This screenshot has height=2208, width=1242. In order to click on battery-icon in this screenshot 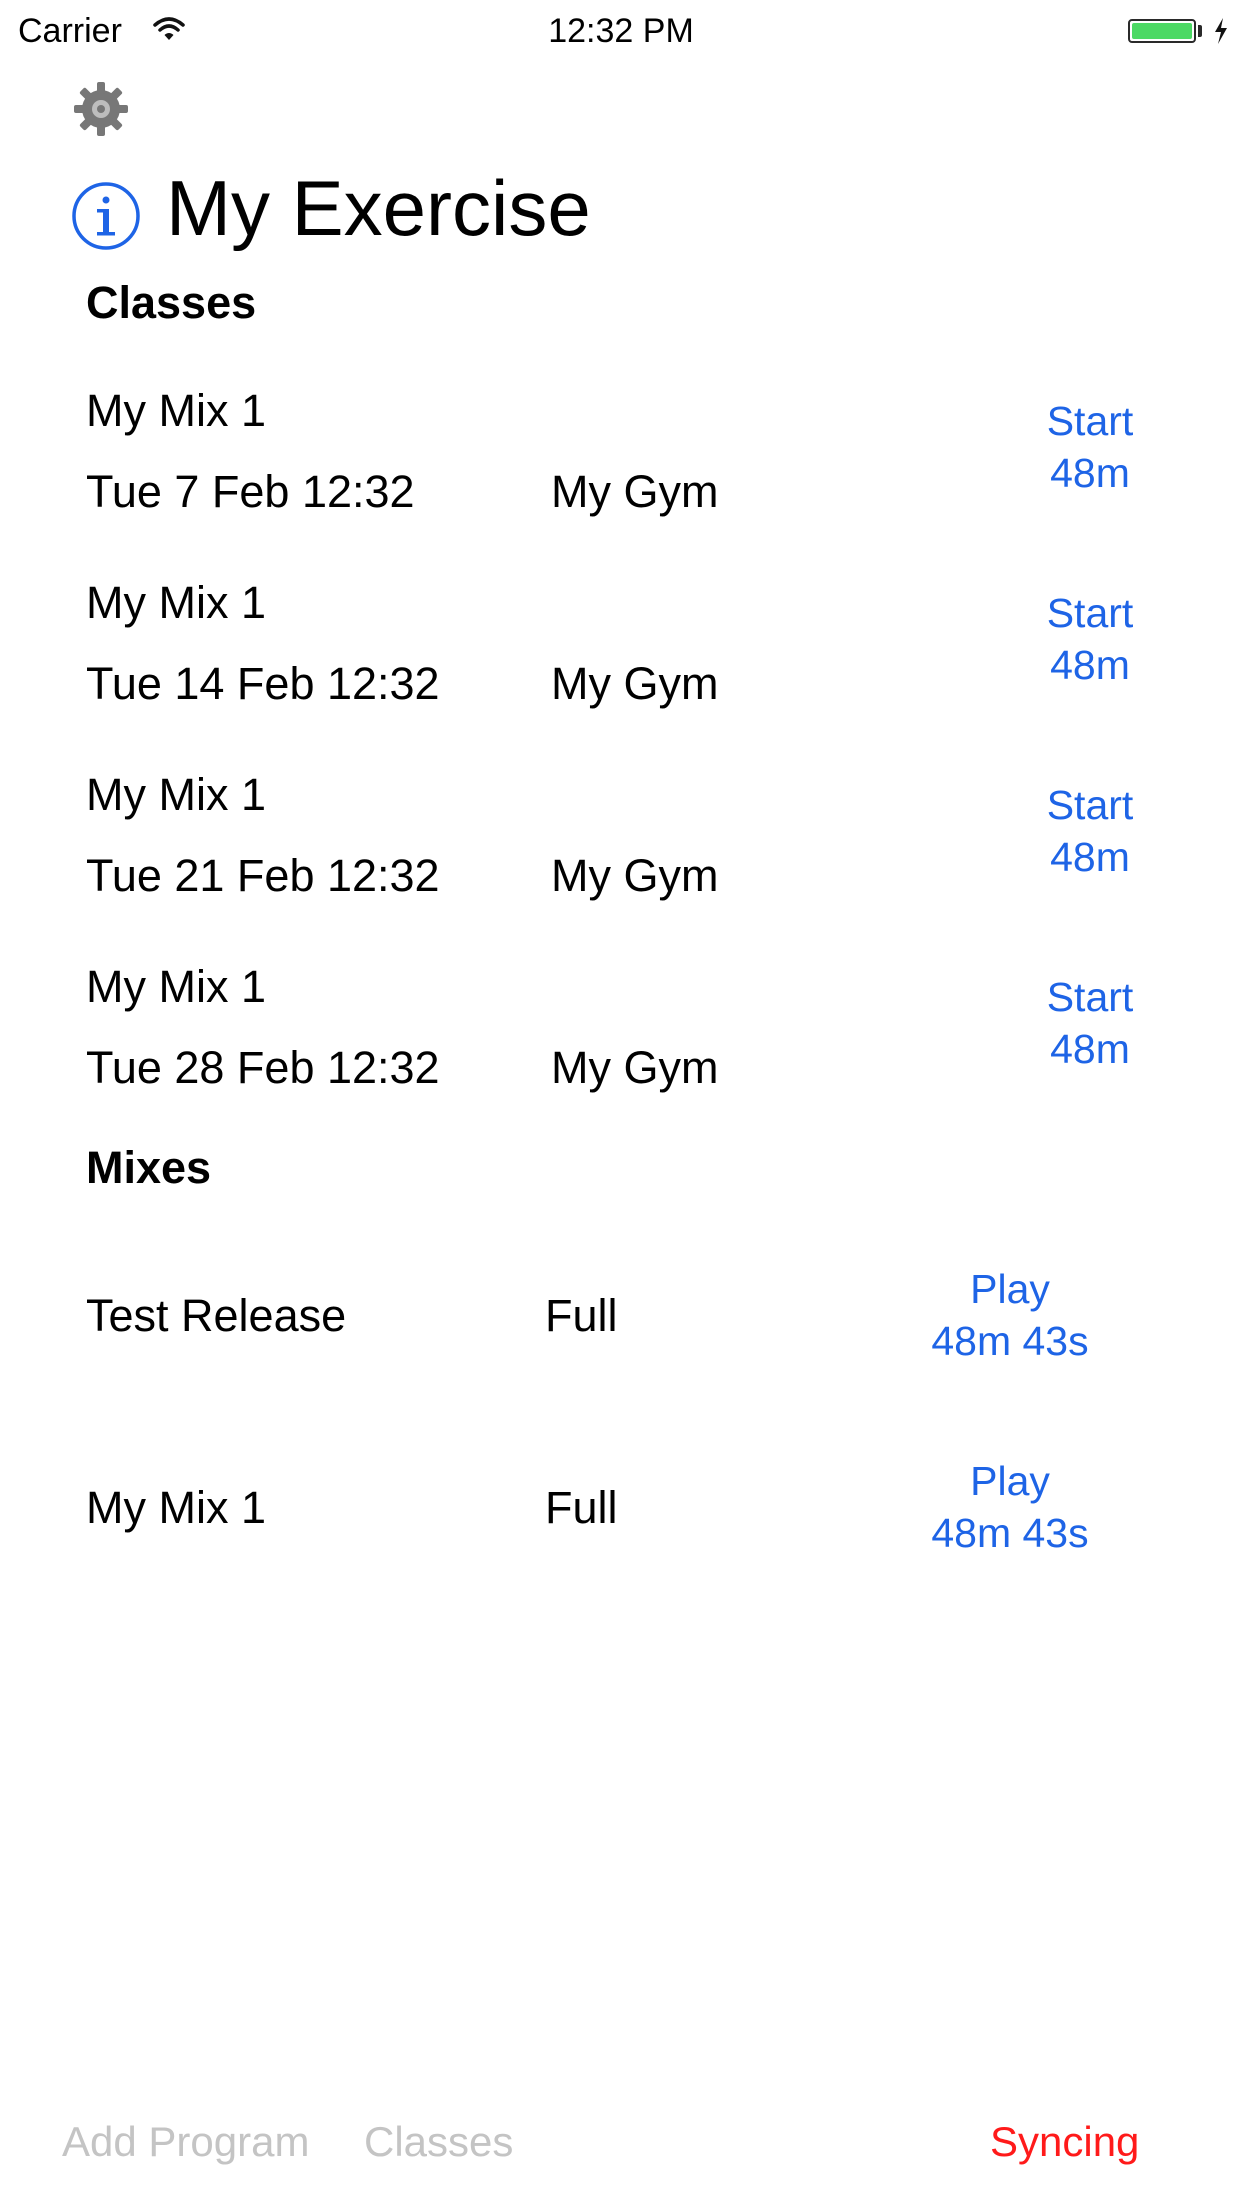, I will do `click(1162, 31)`.